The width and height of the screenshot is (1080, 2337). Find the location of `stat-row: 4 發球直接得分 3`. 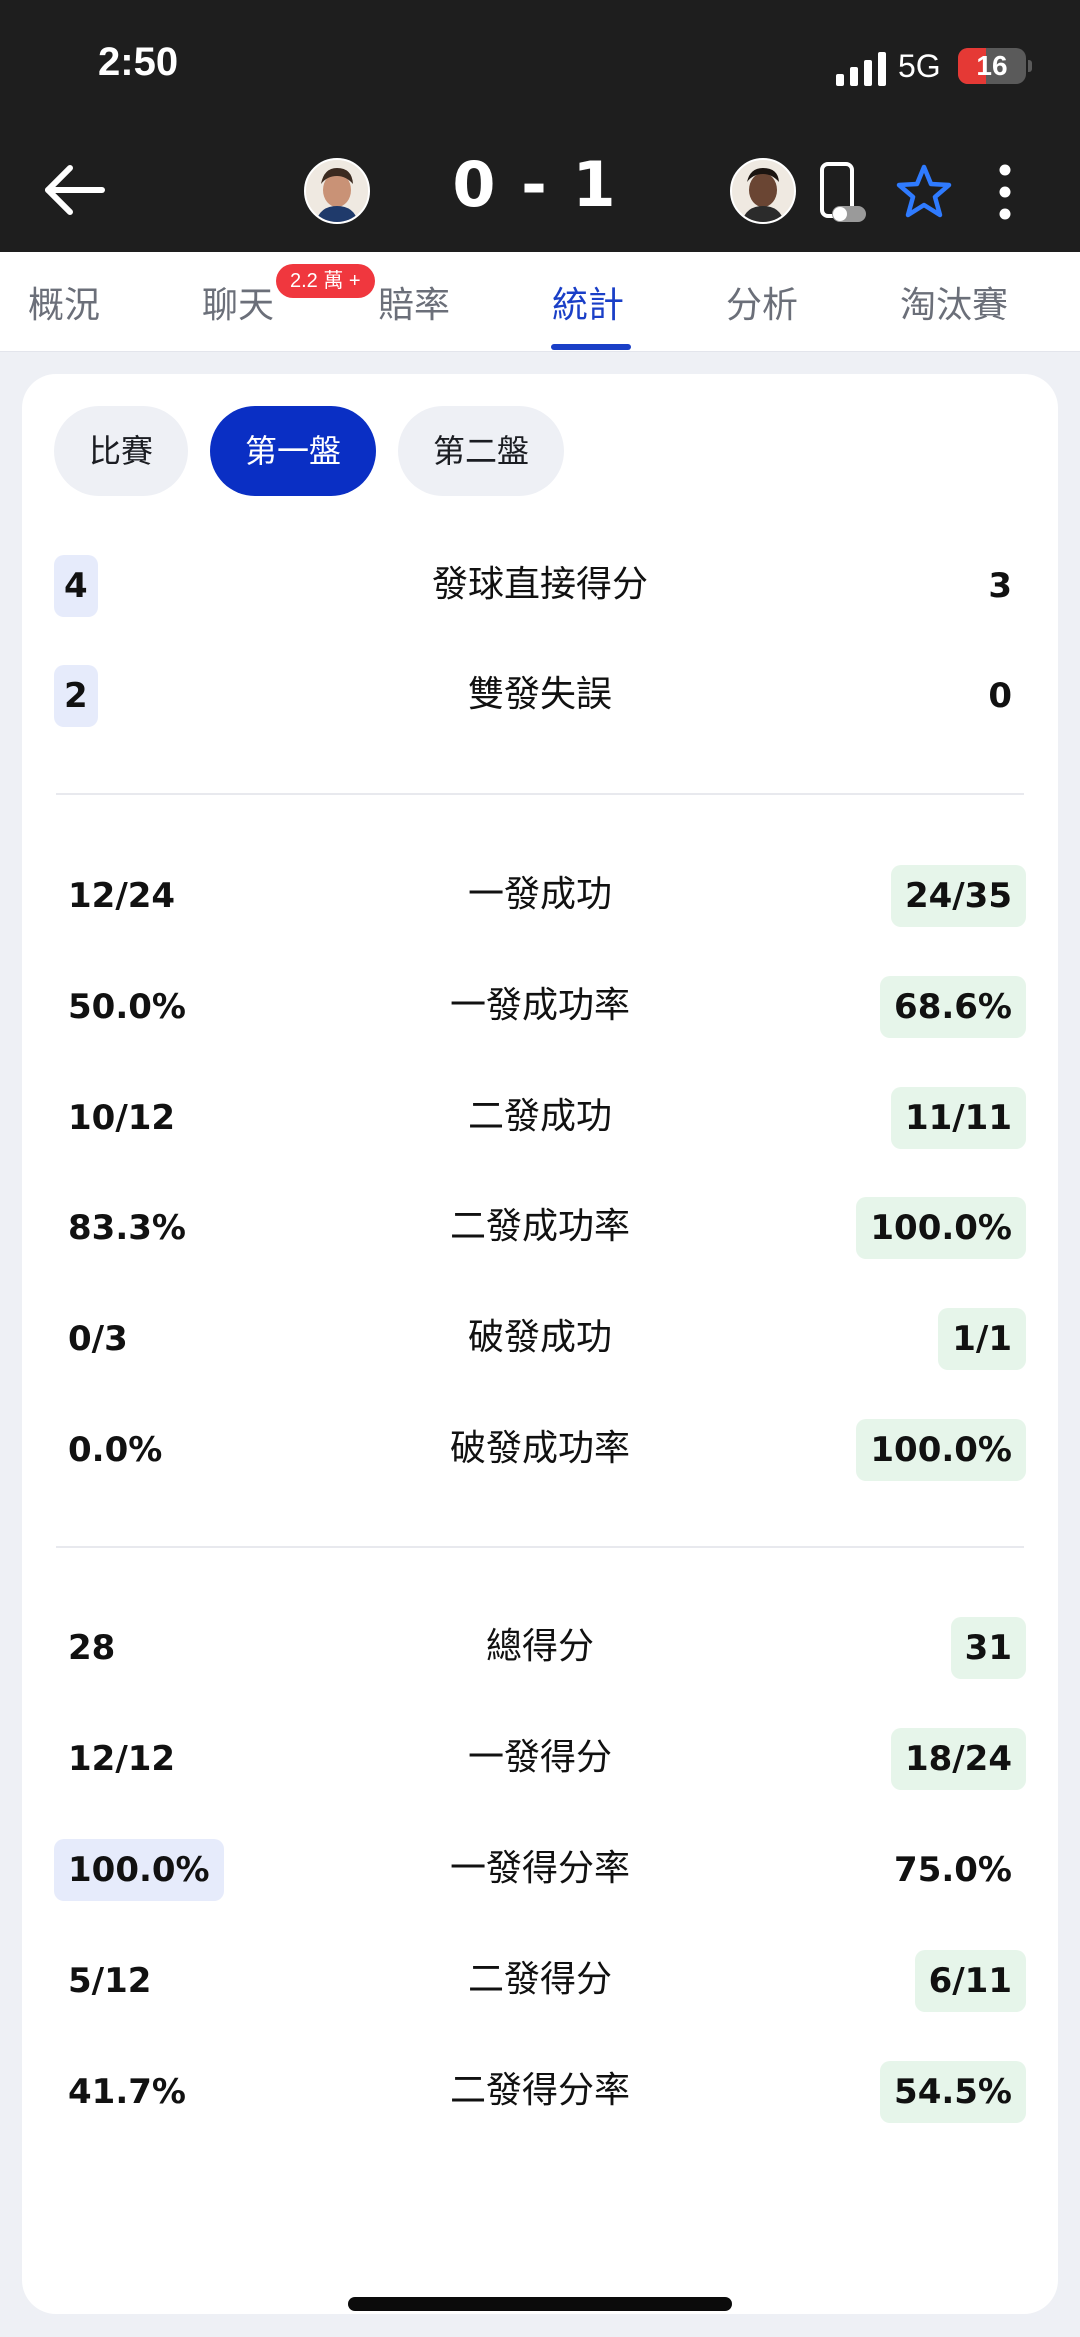

stat-row: 4 發球直接得分 3 is located at coordinates (540, 585).